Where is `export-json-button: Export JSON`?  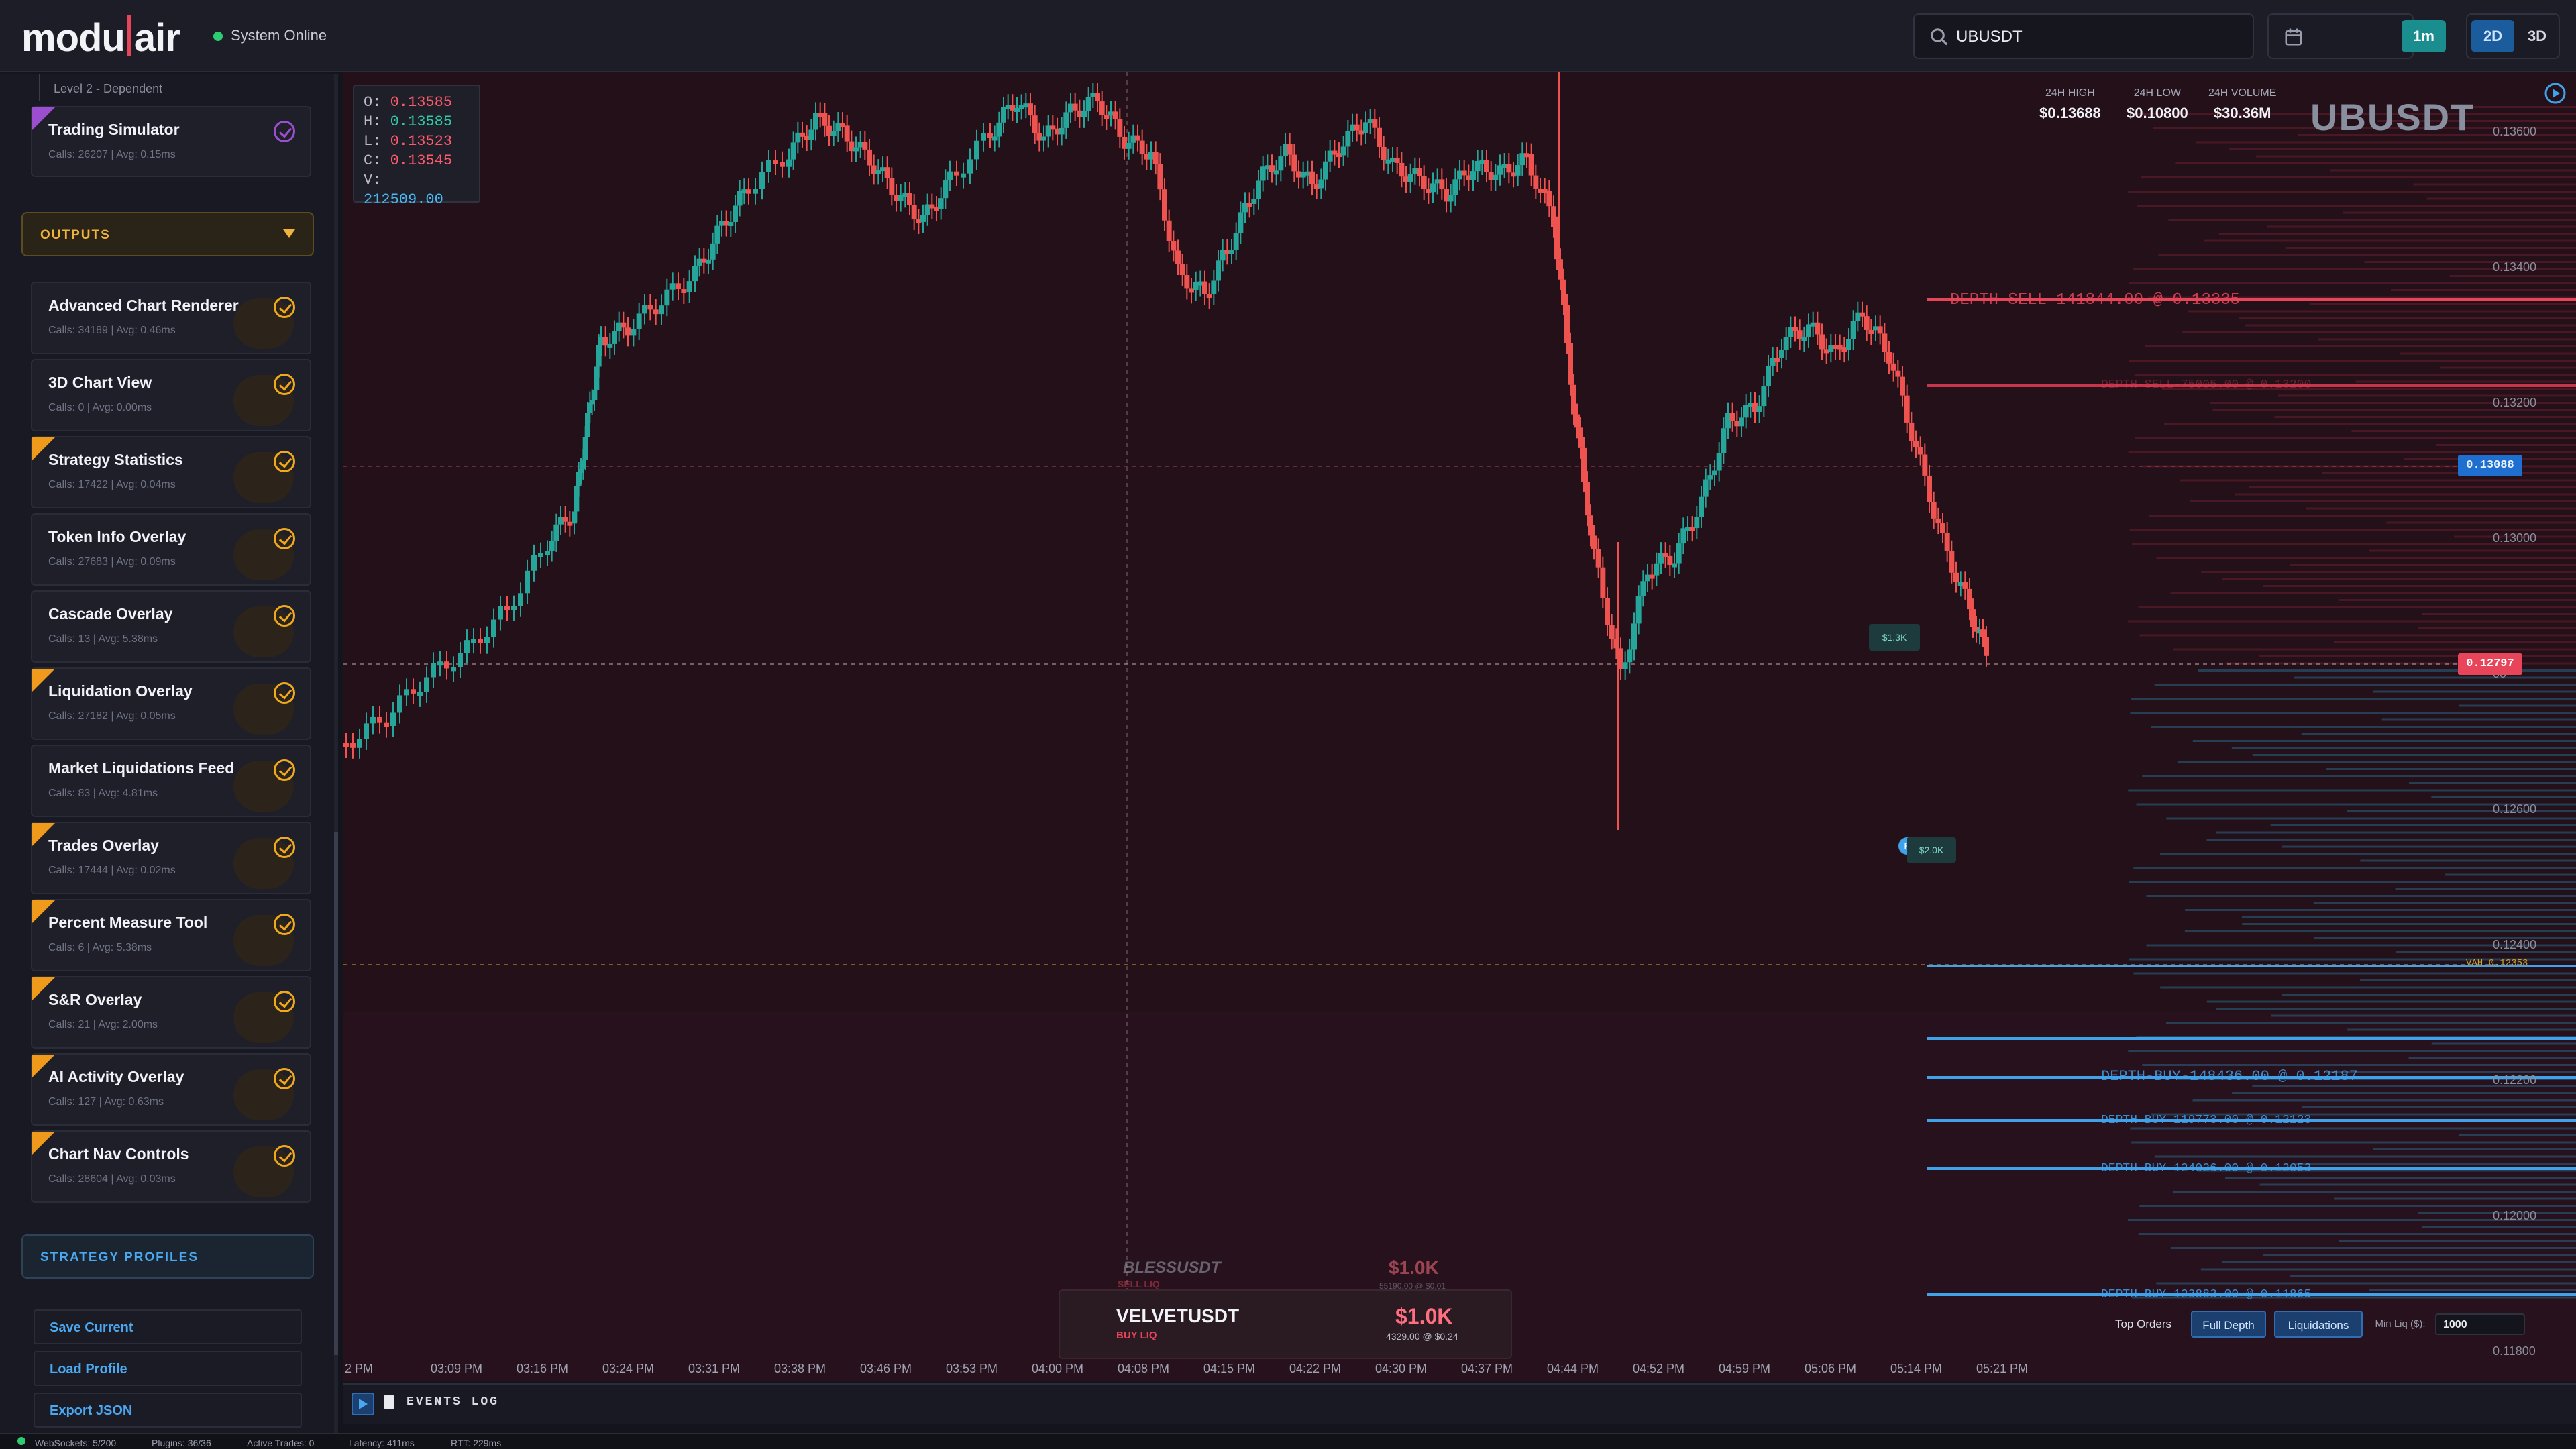
export-json-button: Export JSON is located at coordinates (168, 1410).